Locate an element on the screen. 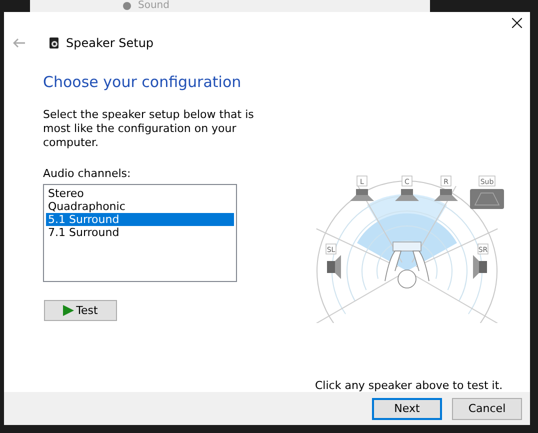 This screenshot has height=433, width=538. page-heading: Choose your configuration is located at coordinates (142, 82).